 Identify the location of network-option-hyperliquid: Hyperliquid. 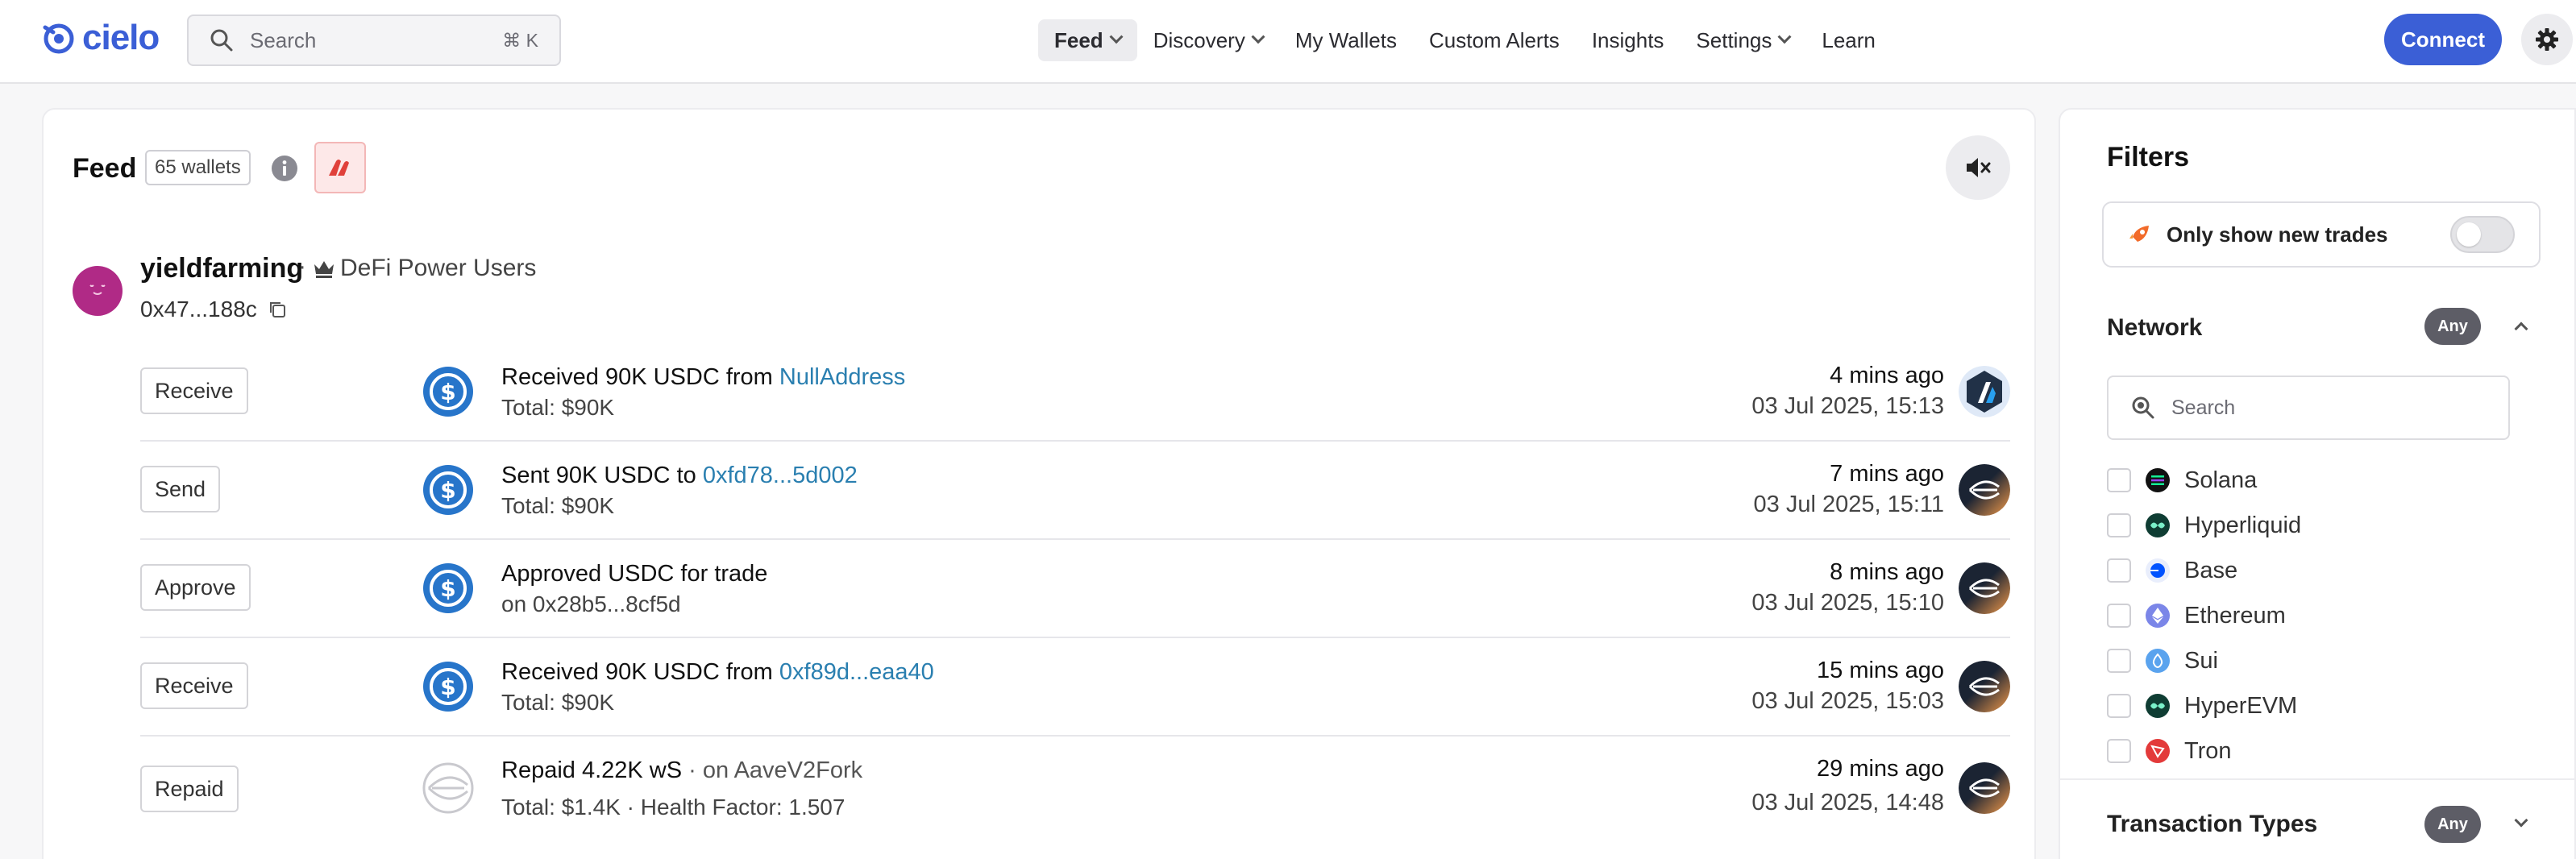
(2204, 525).